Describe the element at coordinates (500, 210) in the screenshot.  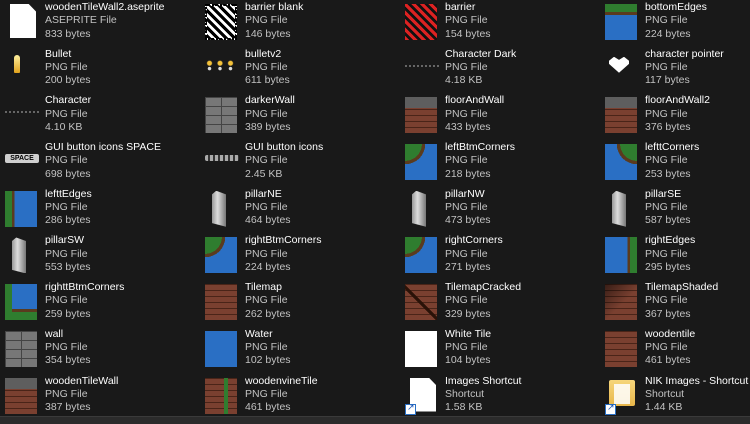
I see `file-item: pillarNW PNG File 473 bytes` at that location.